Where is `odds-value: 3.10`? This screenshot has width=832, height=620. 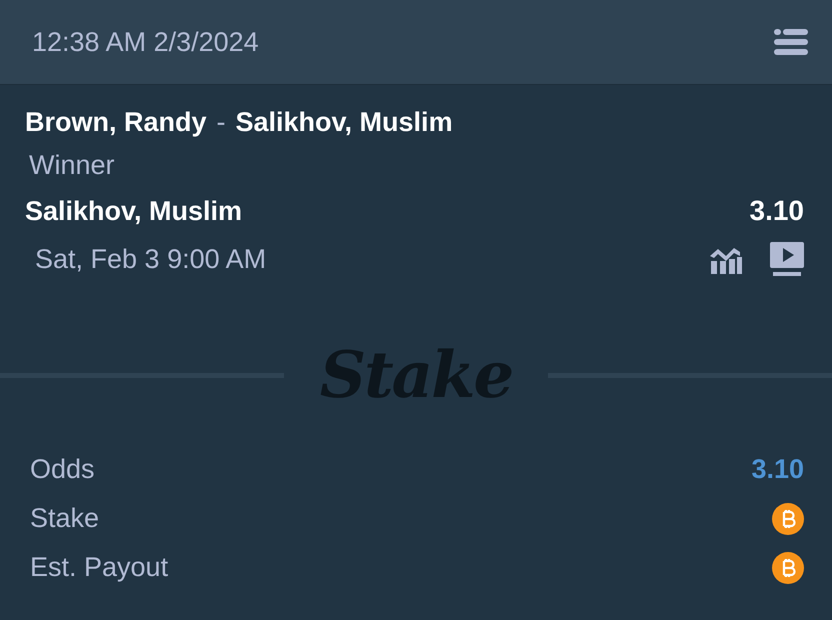
odds-value: 3.10 is located at coordinates (777, 211).